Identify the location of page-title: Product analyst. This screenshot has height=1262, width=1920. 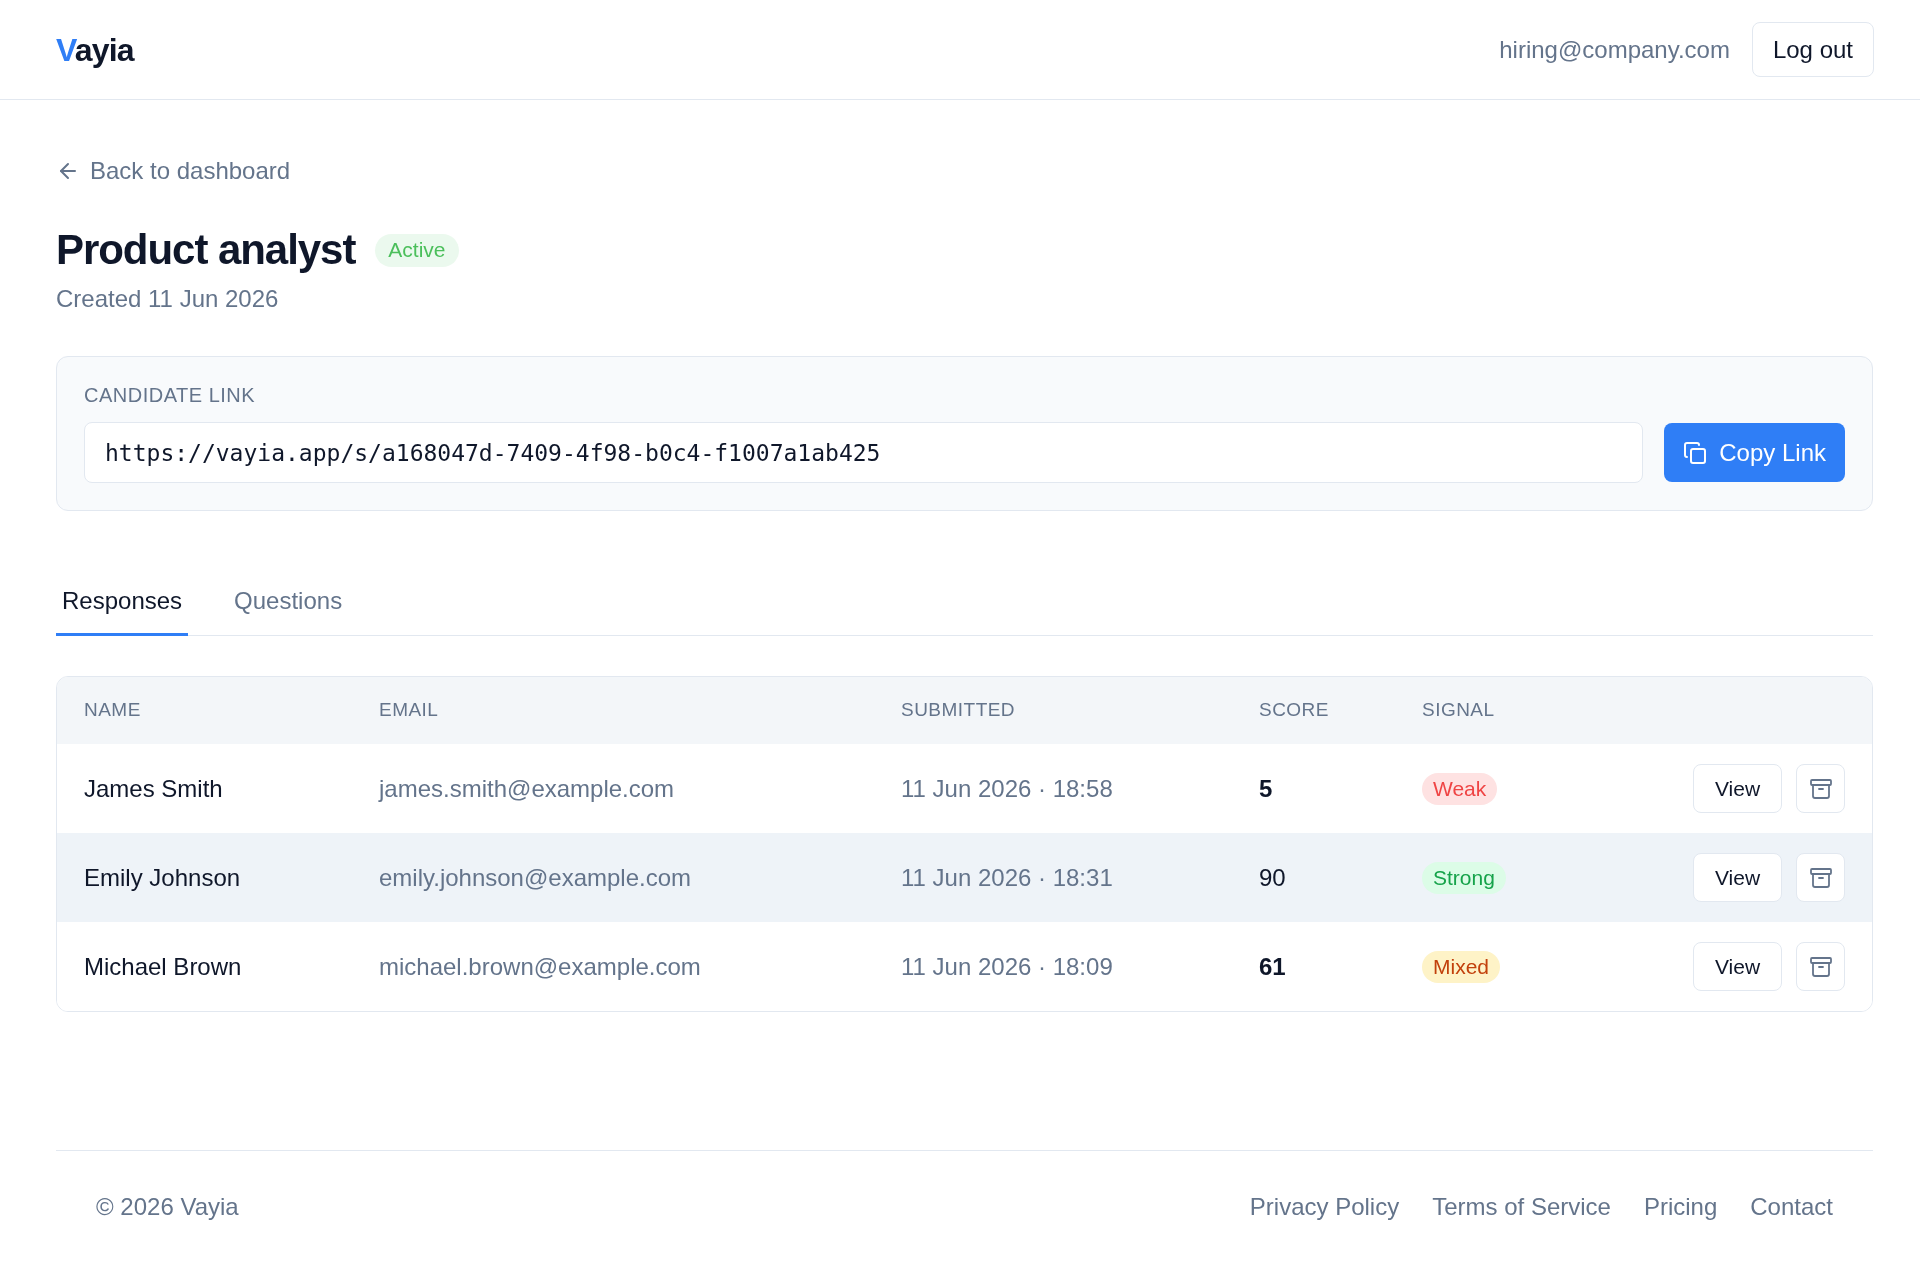
(206, 250).